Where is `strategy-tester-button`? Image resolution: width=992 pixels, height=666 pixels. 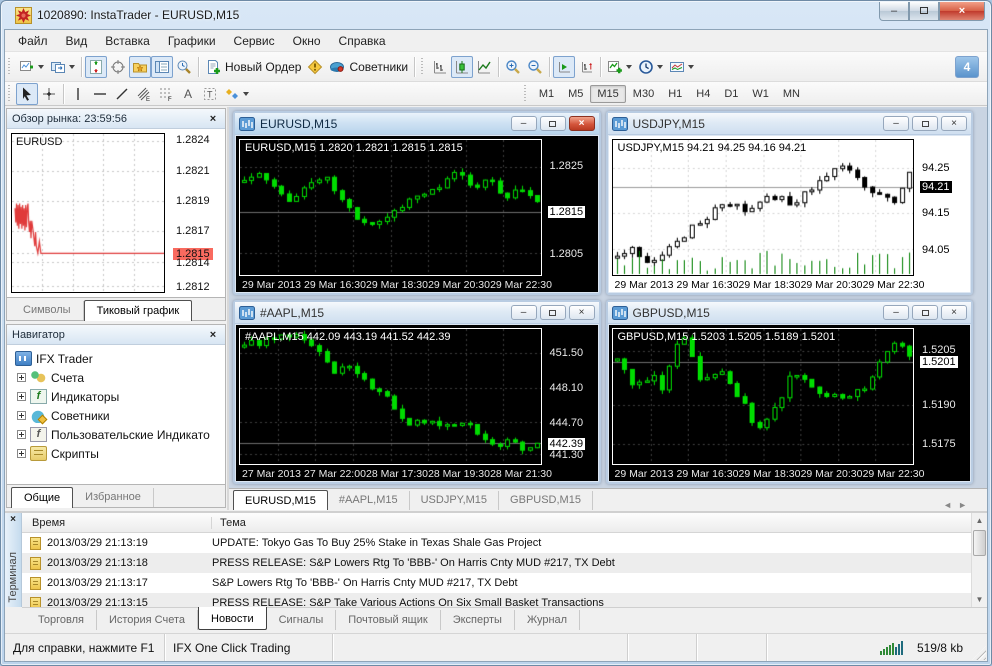 strategy-tester-button is located at coordinates (184, 67).